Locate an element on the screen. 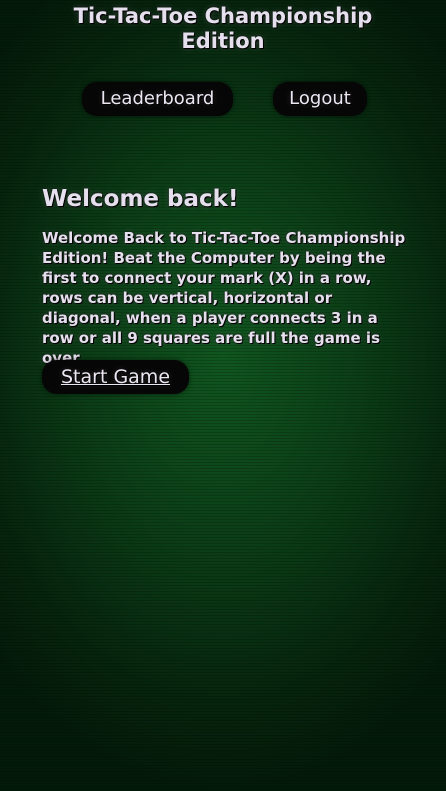 This screenshot has width=446, height=791. top-nav: Leaderboard Logout is located at coordinates (223, 99).